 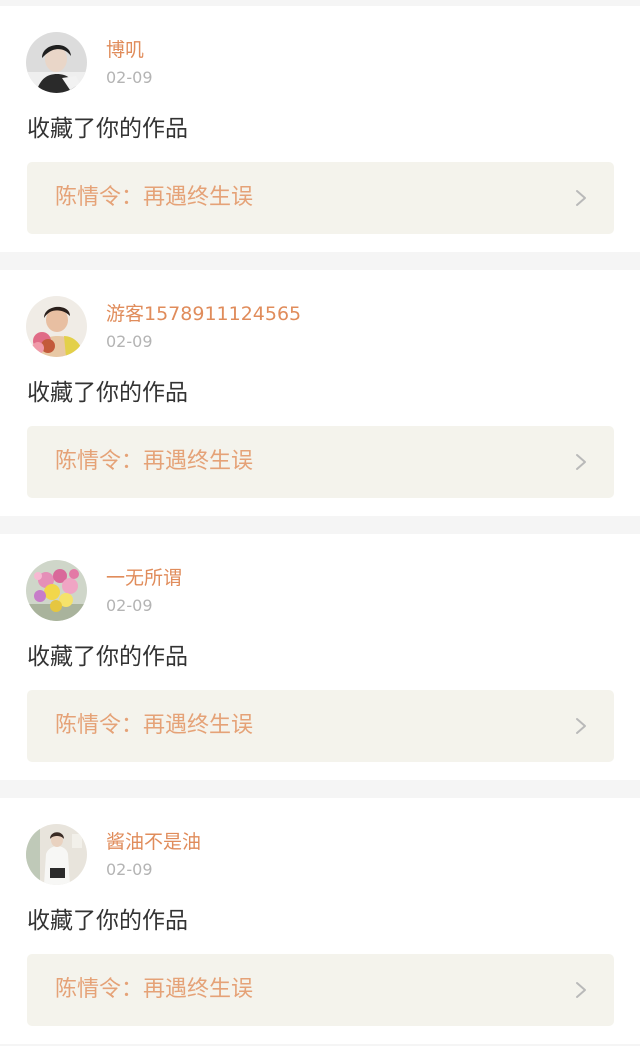 What do you see at coordinates (144, 578) in the screenshot?
I see `username: 一无所谓` at bounding box center [144, 578].